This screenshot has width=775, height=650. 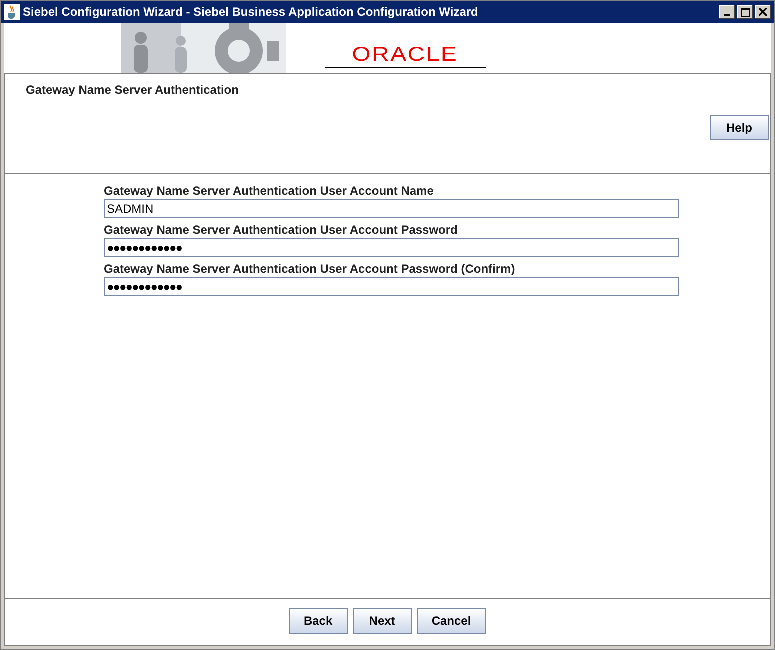 What do you see at coordinates (251, 12) in the screenshot?
I see `window-title: Siebel Configuration Wizard - Siebel Business Application Configuration Wizard` at bounding box center [251, 12].